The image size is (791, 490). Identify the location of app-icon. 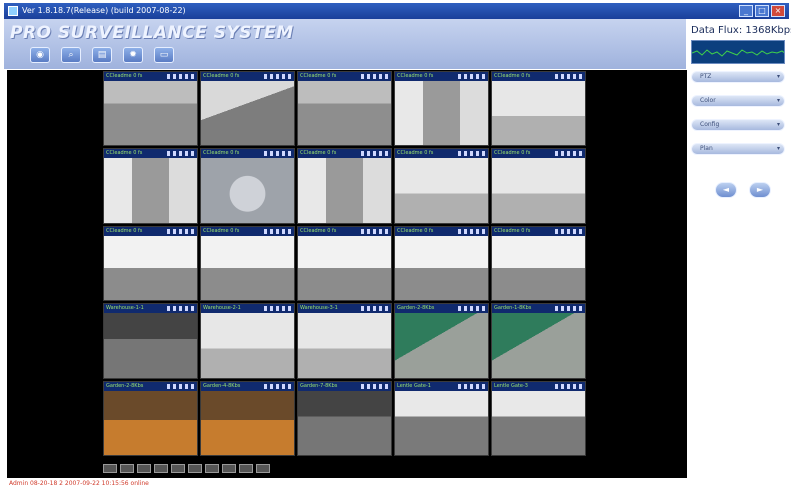
(13, 11).